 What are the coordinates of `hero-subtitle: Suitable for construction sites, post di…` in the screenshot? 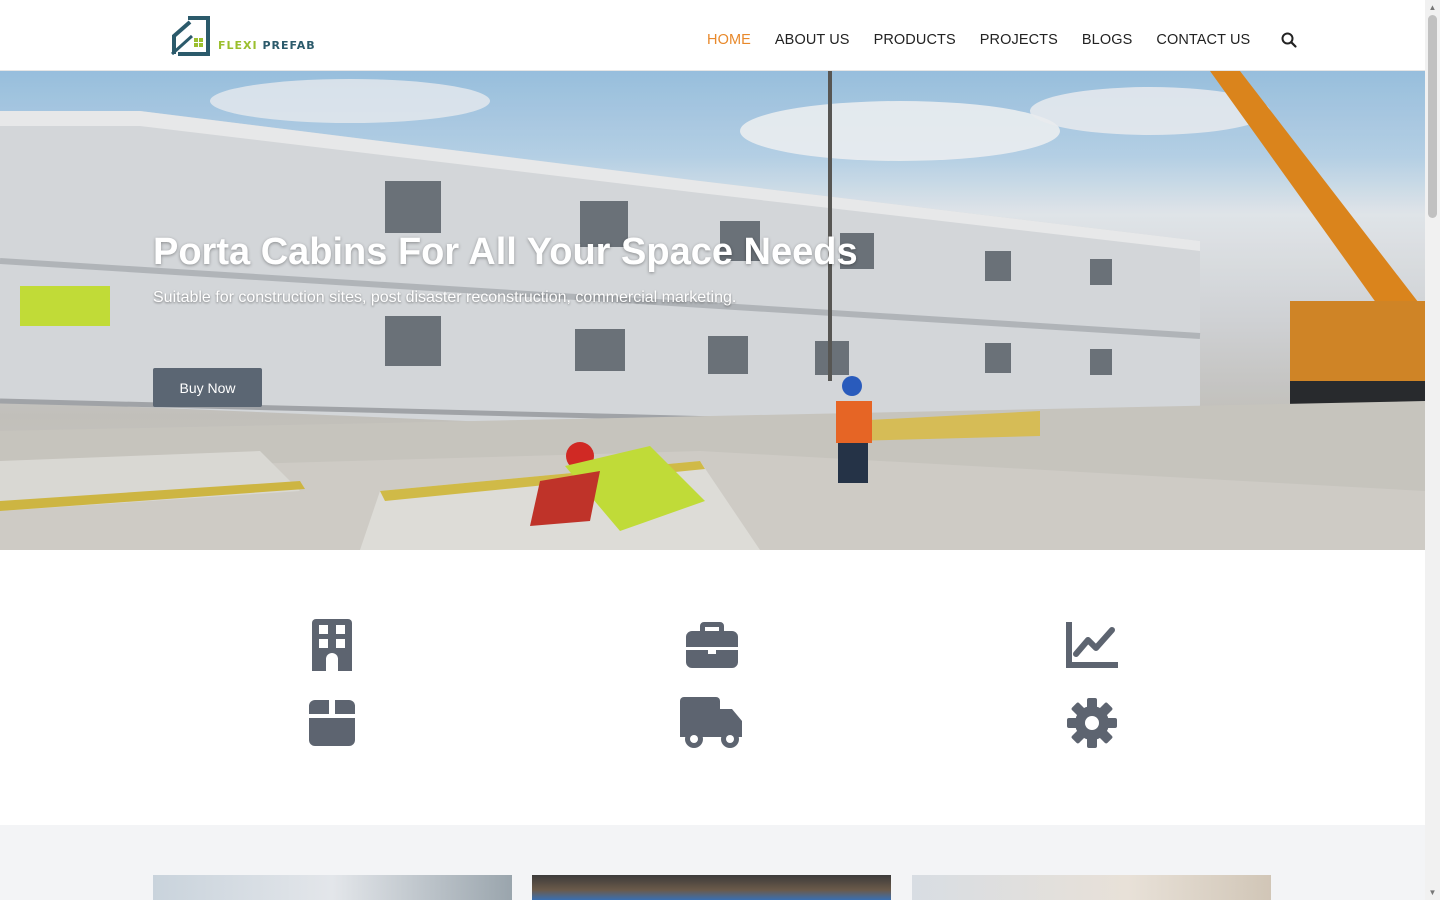 It's located at (445, 297).